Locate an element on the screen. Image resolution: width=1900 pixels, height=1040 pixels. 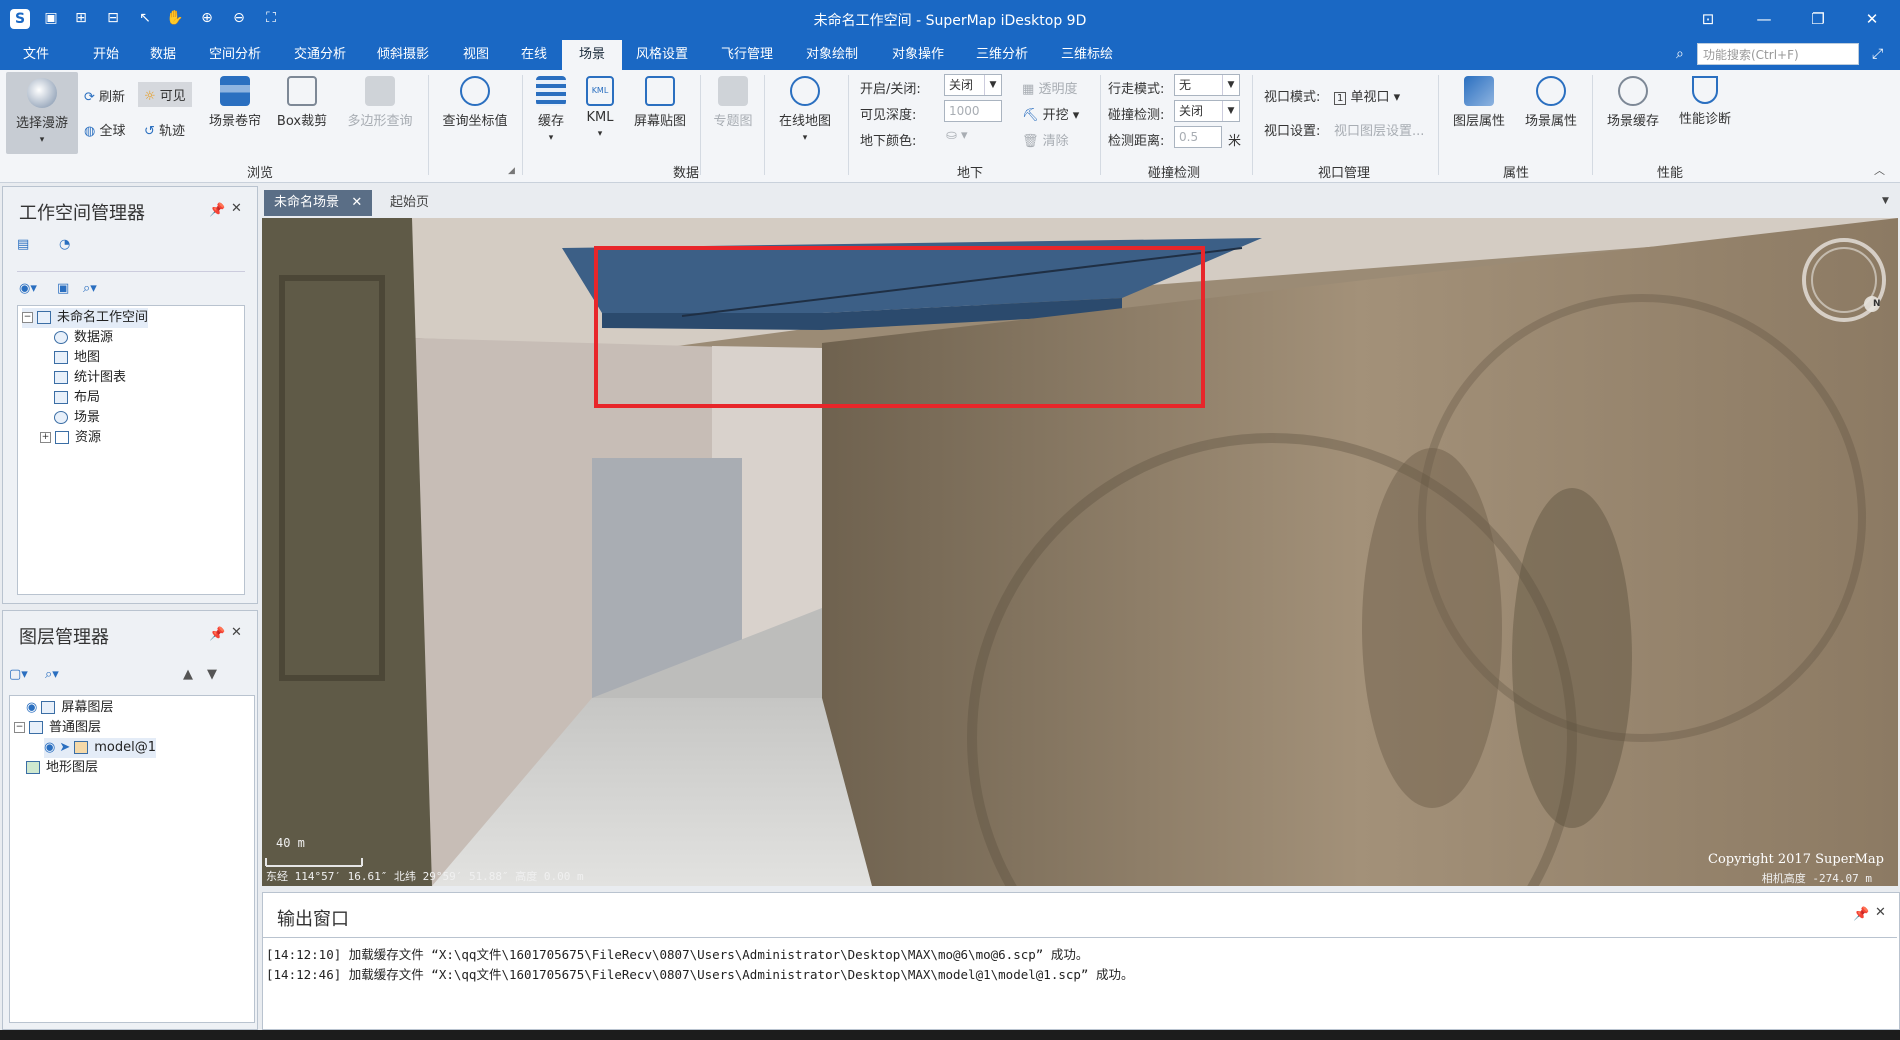
collision-detect-select: 关闭 ▼ is located at coordinates (1207, 111).